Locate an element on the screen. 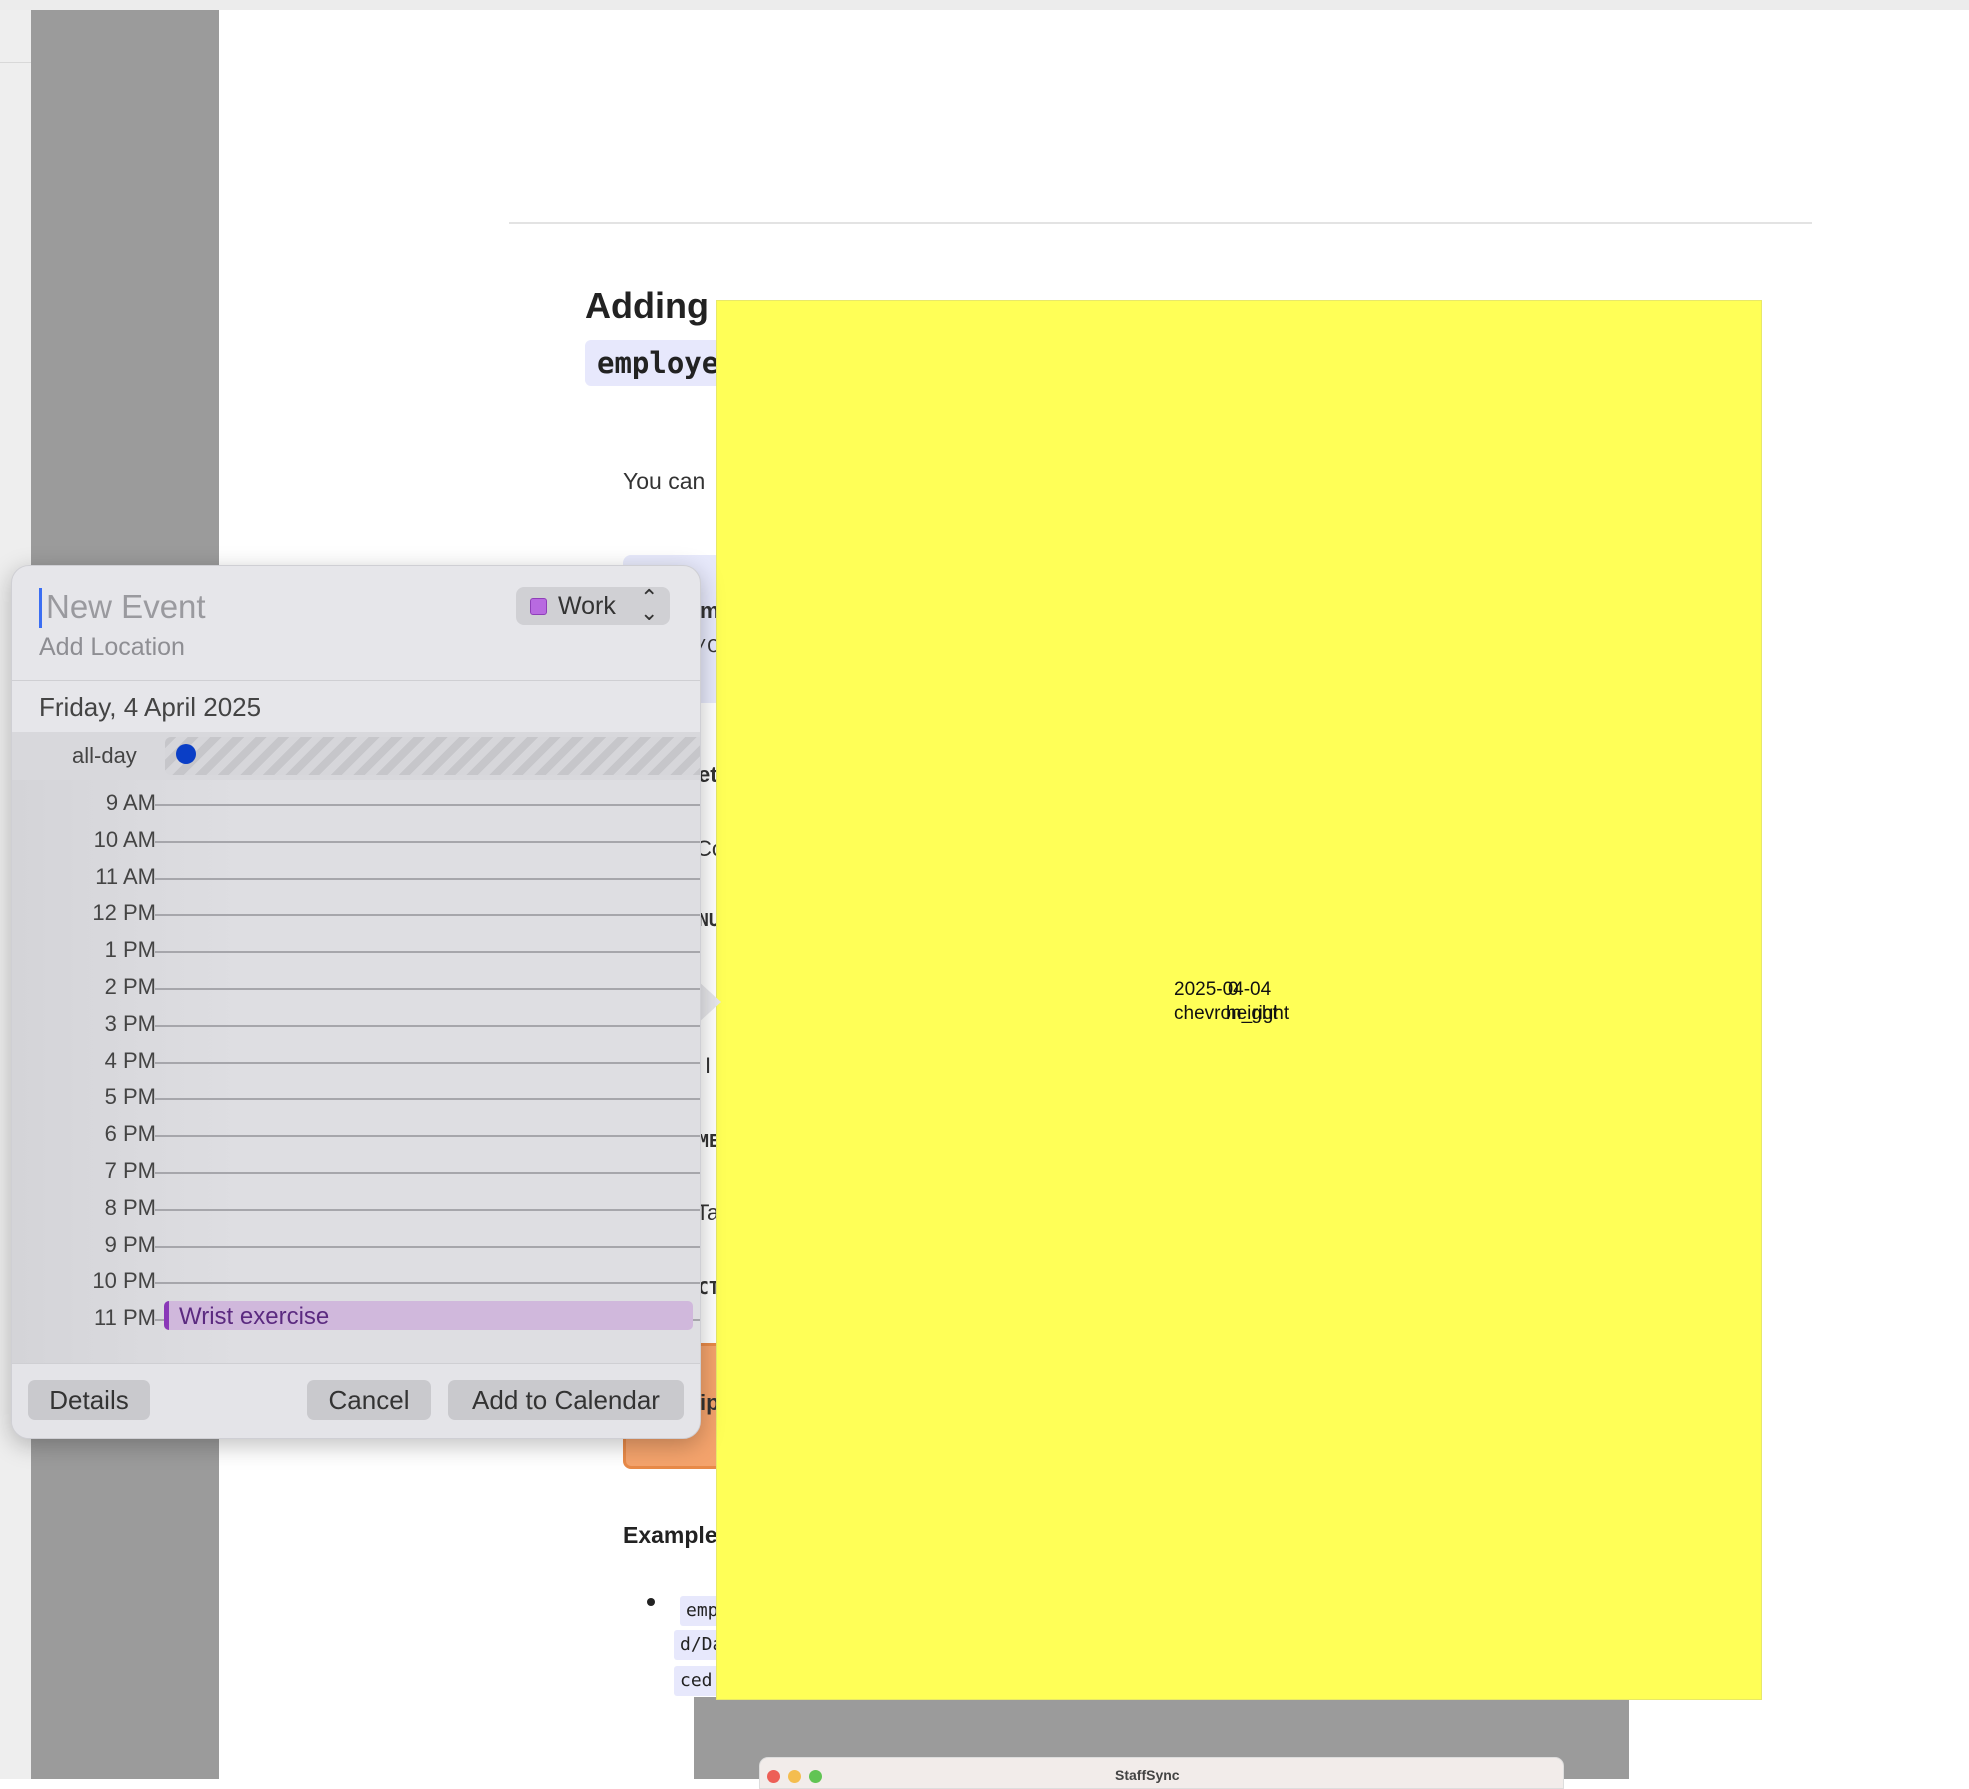  hour-label: 9 AM is located at coordinates (130, 802).